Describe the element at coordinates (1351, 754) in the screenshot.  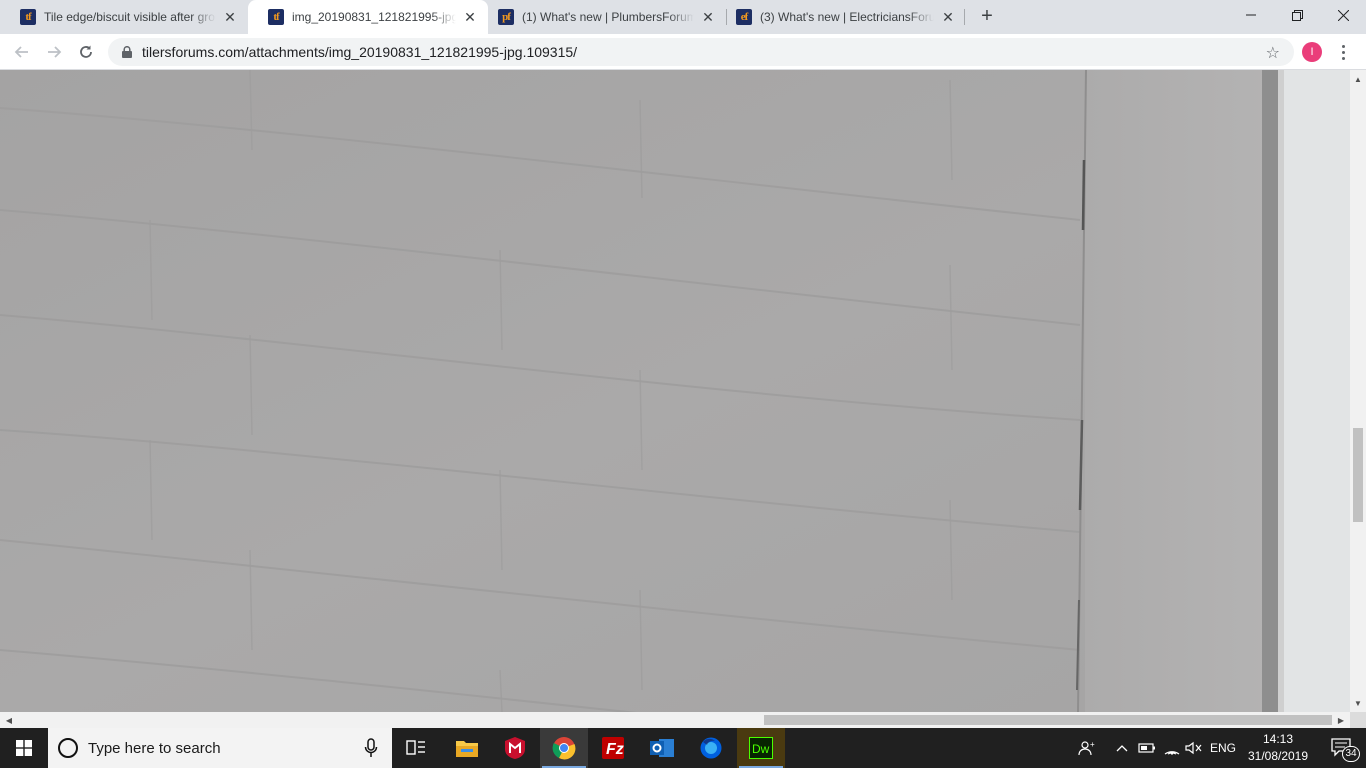
I see `notification-count-badge: 34` at that location.